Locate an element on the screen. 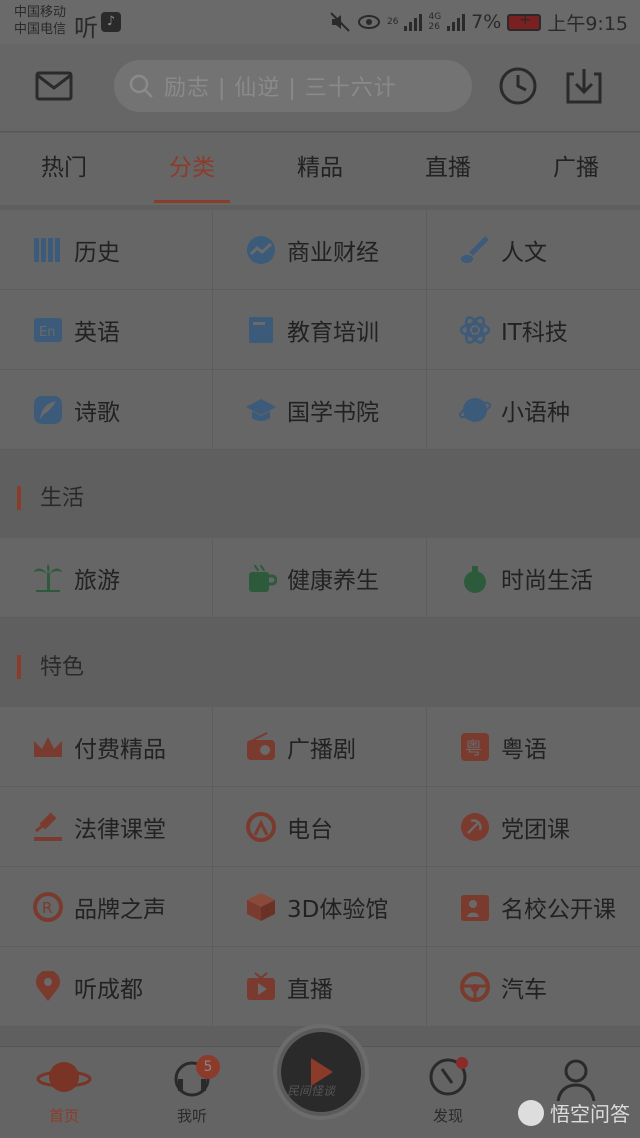  category-label: 听成都 is located at coordinates (108, 989).